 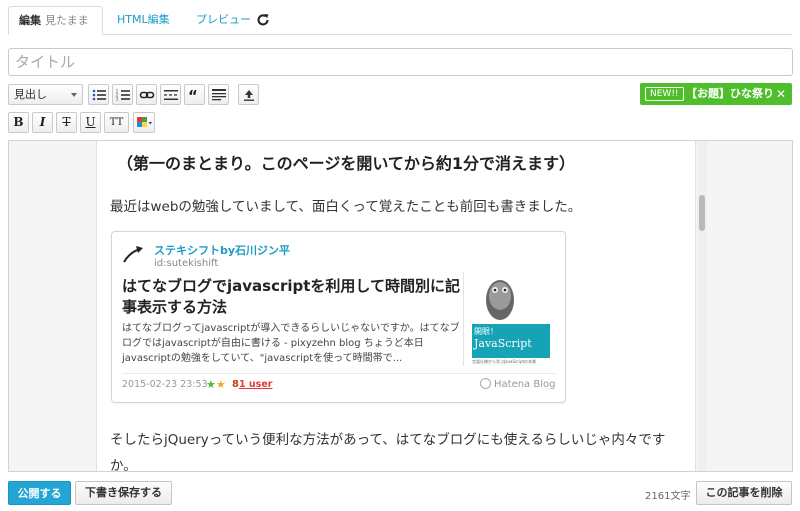 I want to click on publish-button: 公開する, so click(x=39, y=493).